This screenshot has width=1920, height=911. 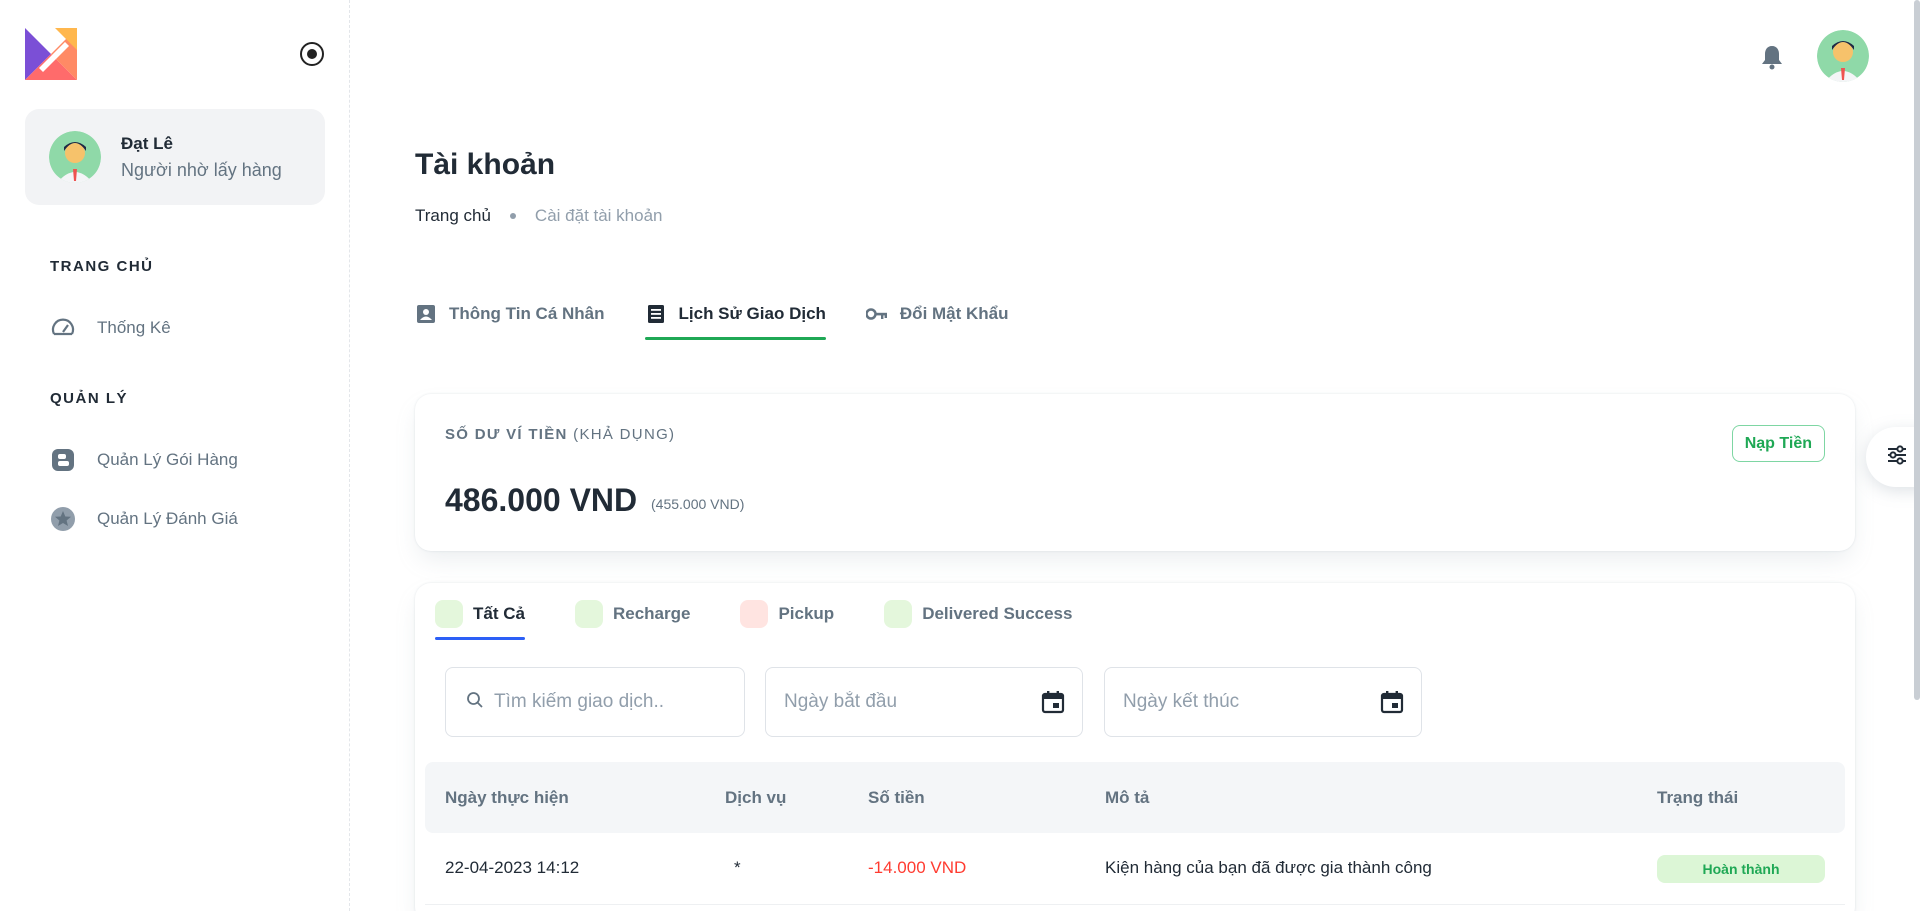 I want to click on sliders-icon, so click(x=1897, y=457).